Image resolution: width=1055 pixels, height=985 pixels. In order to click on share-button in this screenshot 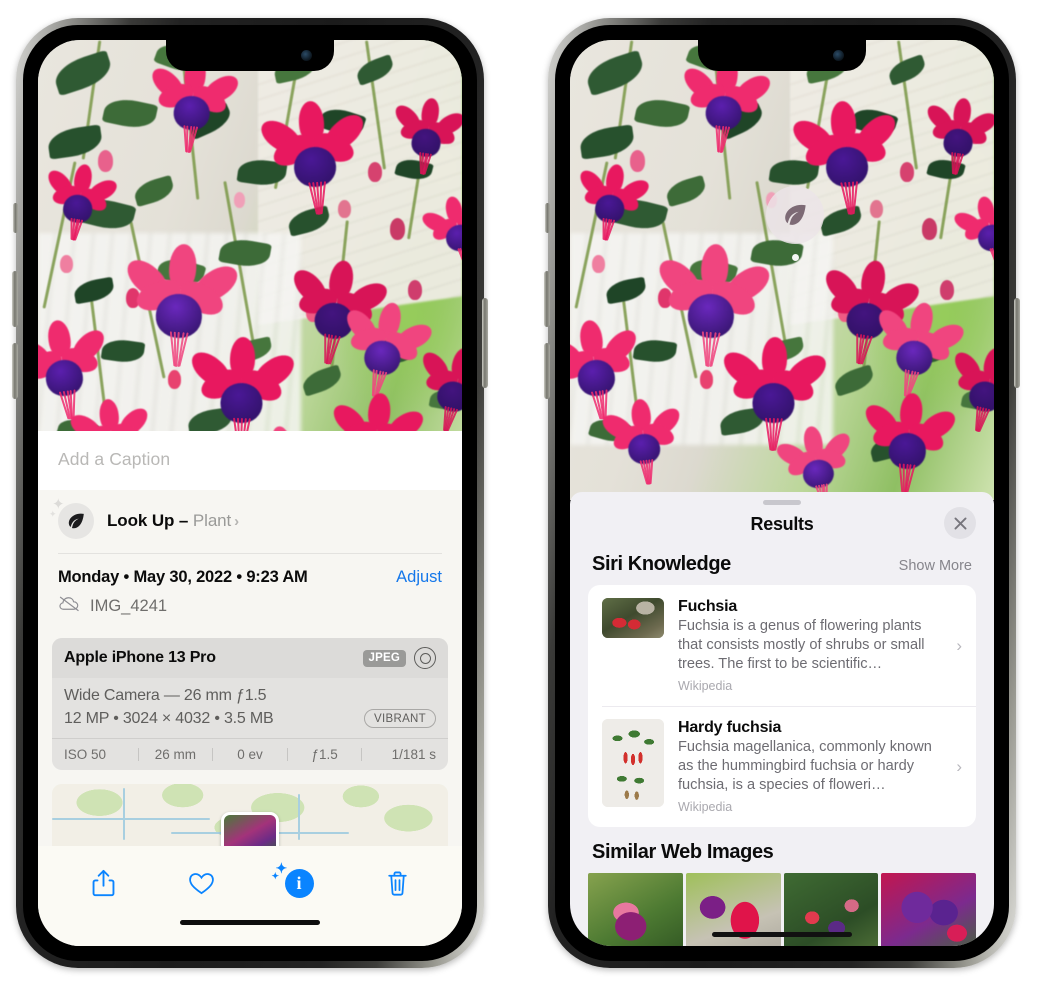, I will do `click(103, 883)`.